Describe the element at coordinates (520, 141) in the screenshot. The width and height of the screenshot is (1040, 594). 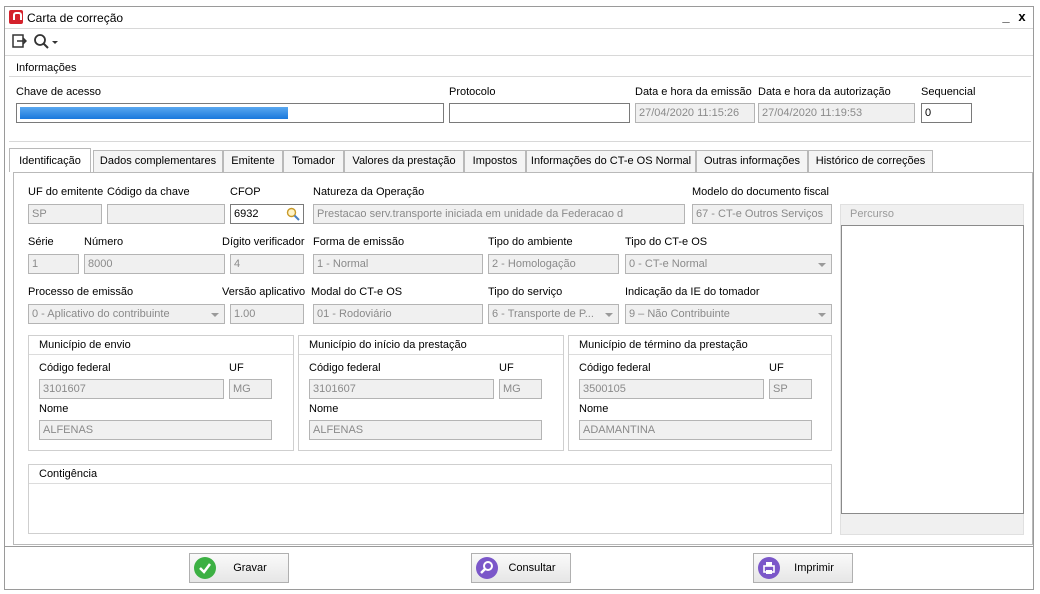
I see `tabs-divider` at that location.